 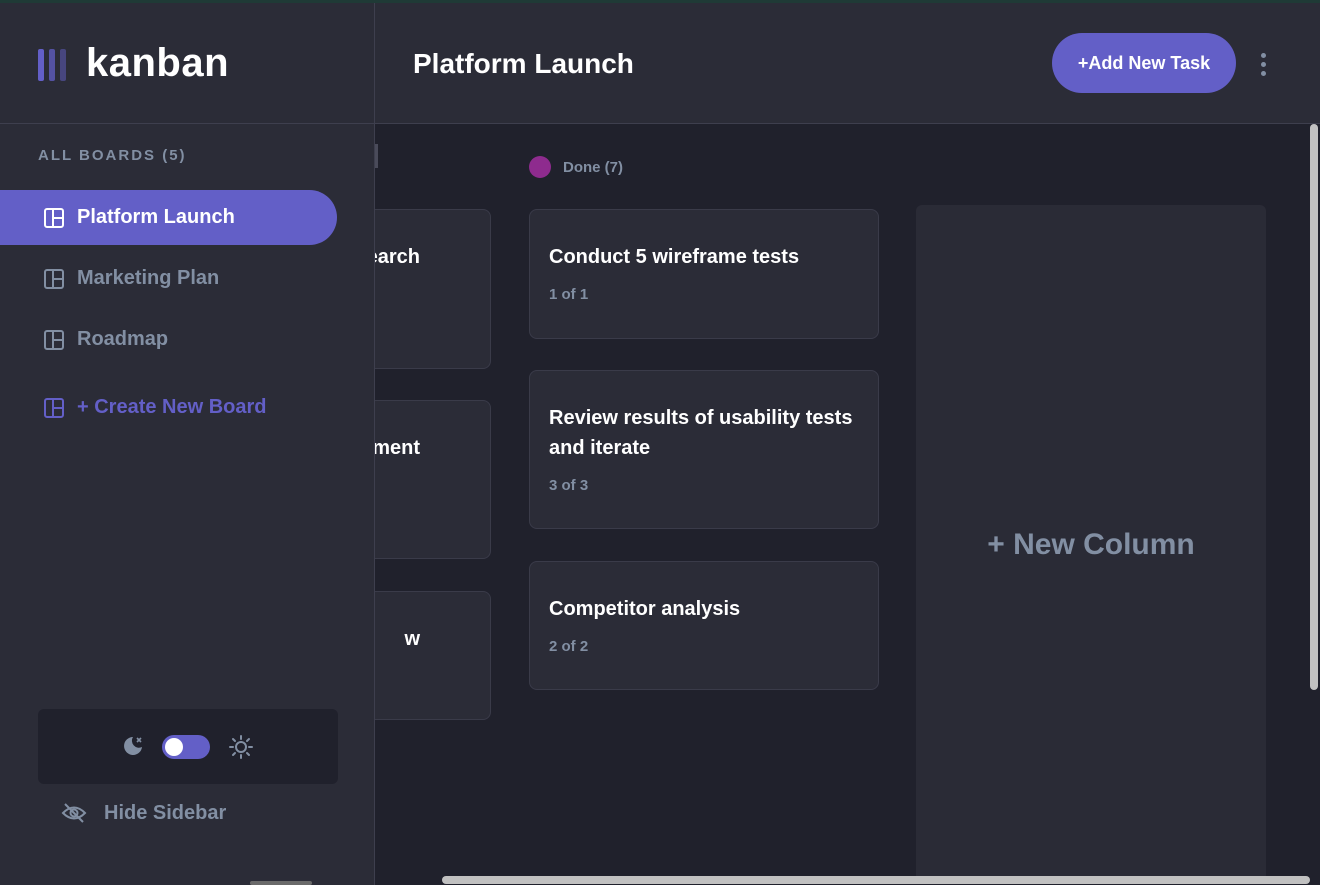 I want to click on kanban-logo-icon, so click(x=54, y=65).